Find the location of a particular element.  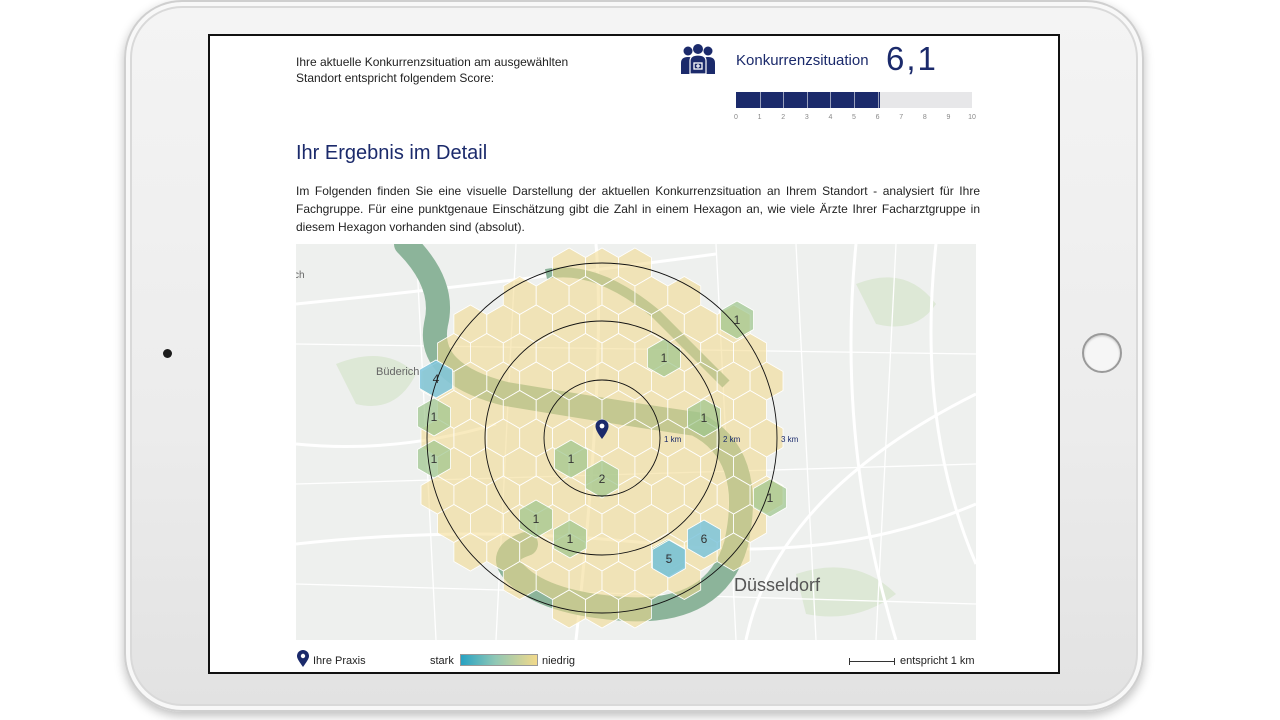

detail-title: Ihr Ergebnis im Detail is located at coordinates (392, 153).